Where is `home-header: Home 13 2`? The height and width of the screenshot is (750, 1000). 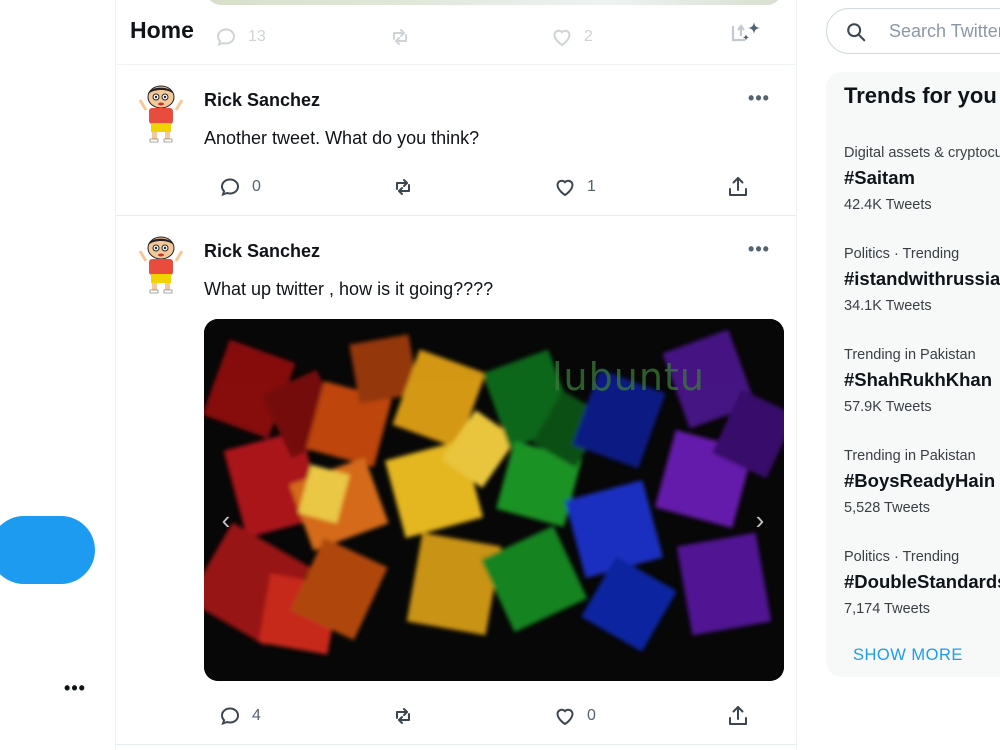
home-header: Home 13 2 is located at coordinates (456, 32).